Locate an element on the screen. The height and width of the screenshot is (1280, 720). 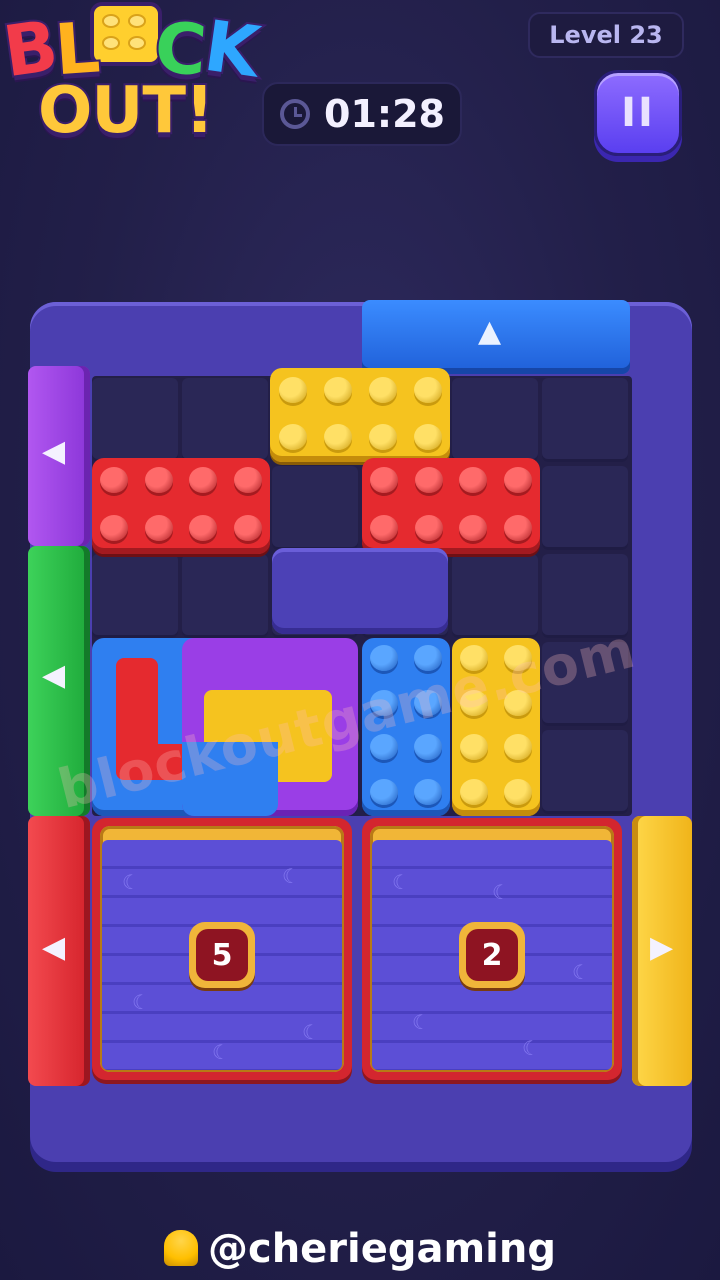
purple-slab is located at coordinates (360, 591).